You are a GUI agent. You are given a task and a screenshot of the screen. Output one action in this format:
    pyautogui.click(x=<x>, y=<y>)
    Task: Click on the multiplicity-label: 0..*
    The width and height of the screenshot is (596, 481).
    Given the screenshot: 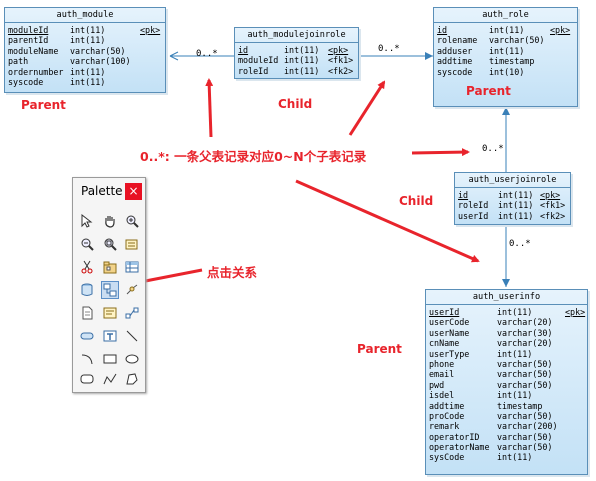 What is the action you would take?
    pyautogui.click(x=493, y=149)
    